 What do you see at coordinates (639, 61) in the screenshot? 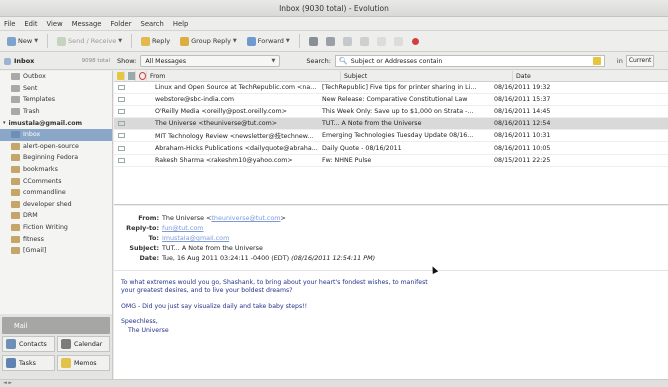
I see `search-scope-select: Current` at bounding box center [639, 61].